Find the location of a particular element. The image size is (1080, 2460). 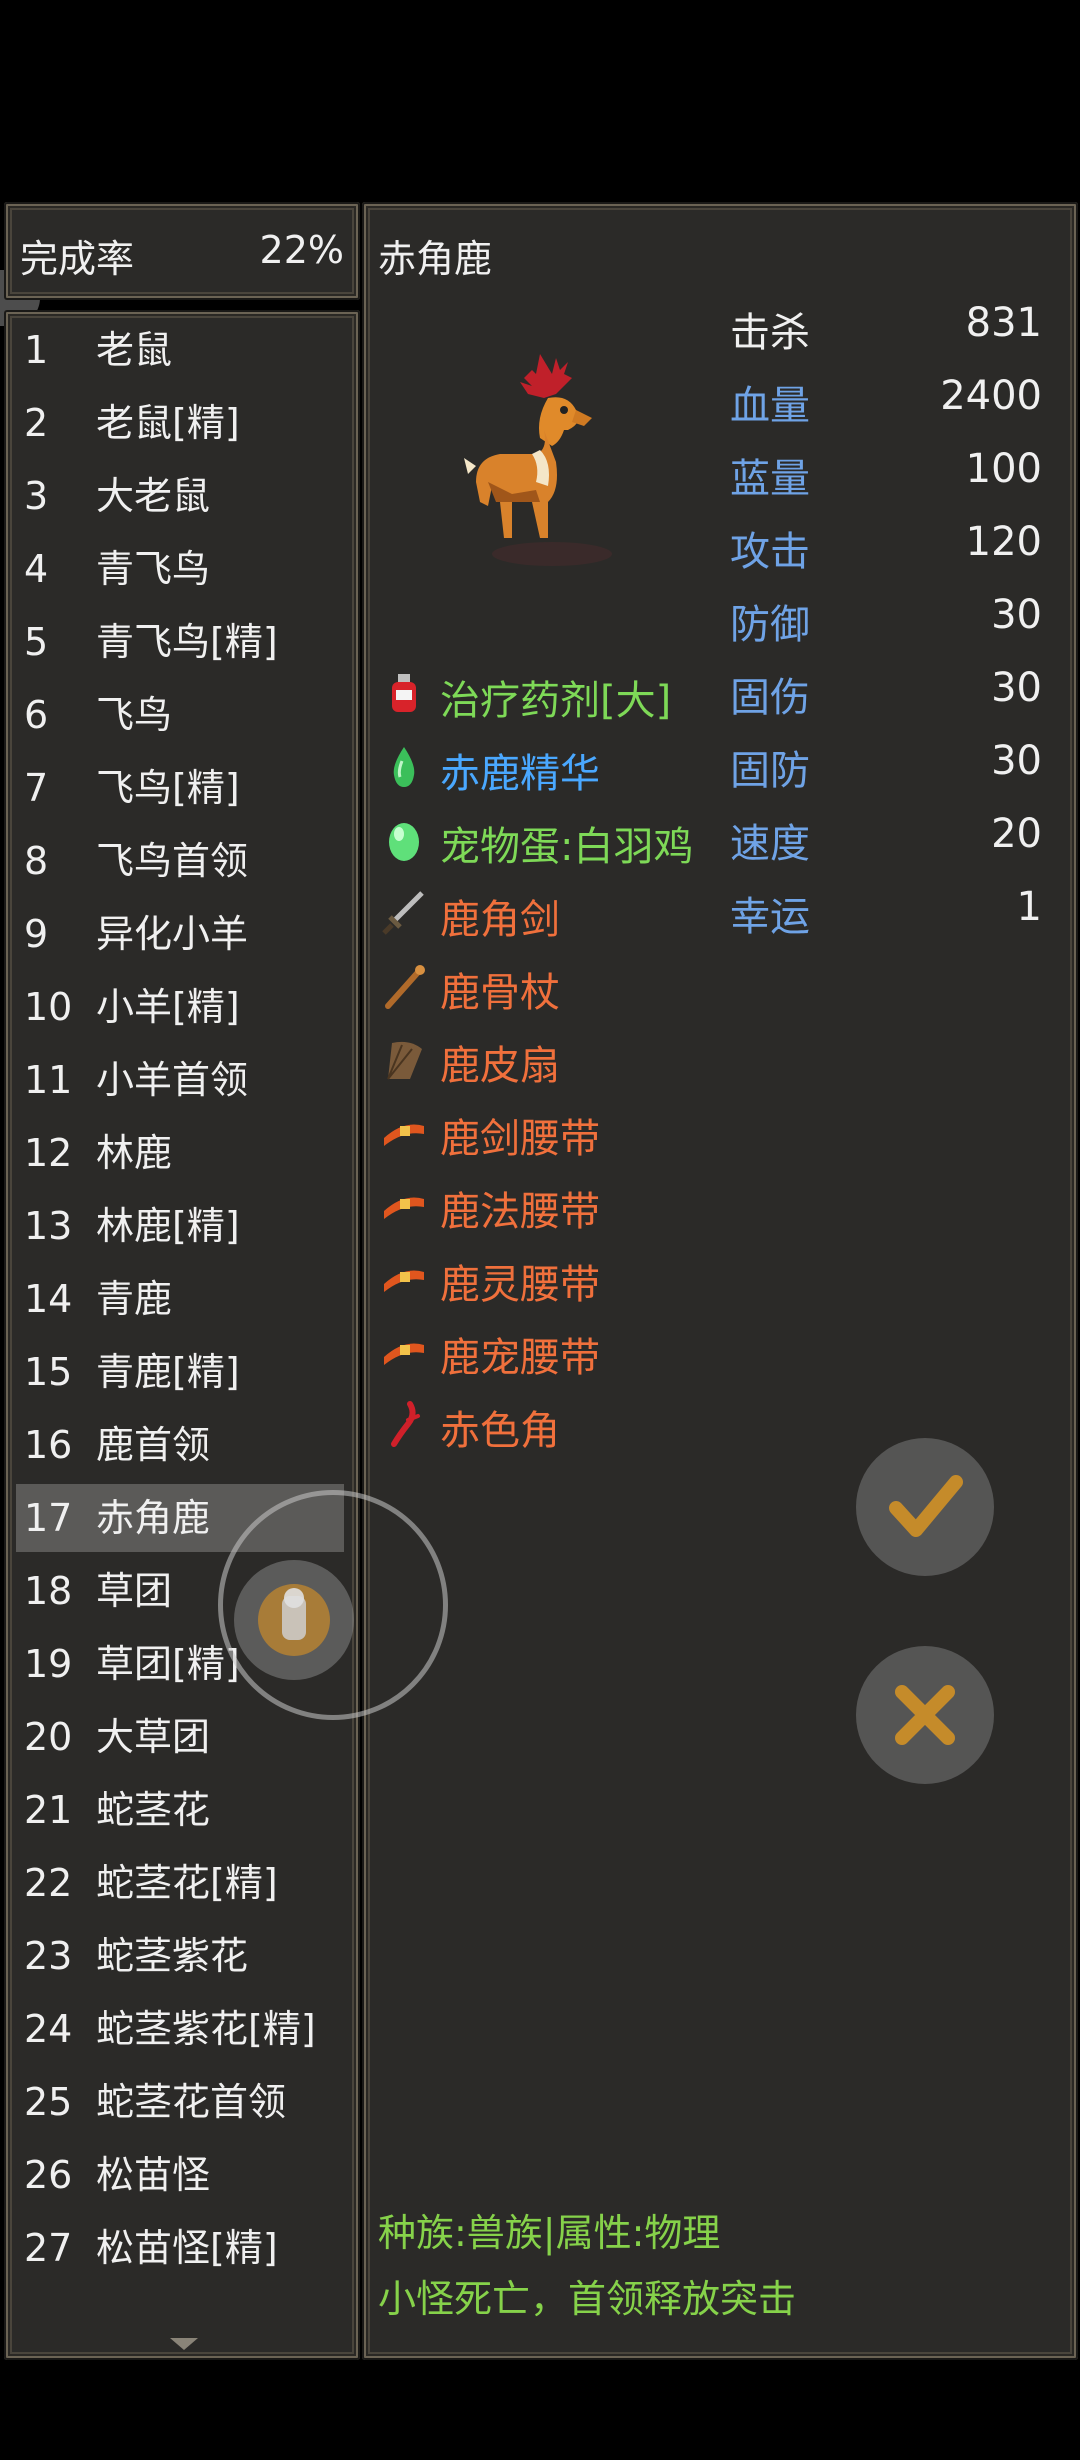

list-item: 12 林鹿 is located at coordinates (180, 1153).